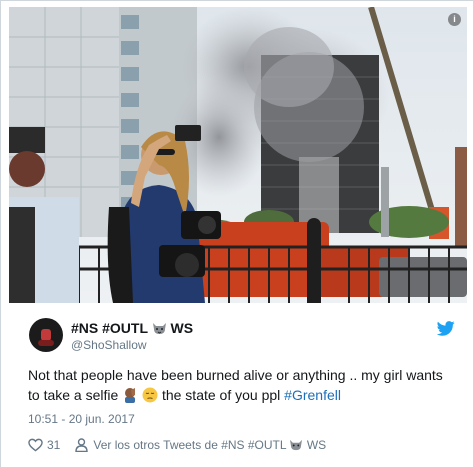 Image resolution: width=474 pixels, height=468 pixels. Describe the element at coordinates (182, 328) in the screenshot. I see `display-name-suffix: WS` at that location.